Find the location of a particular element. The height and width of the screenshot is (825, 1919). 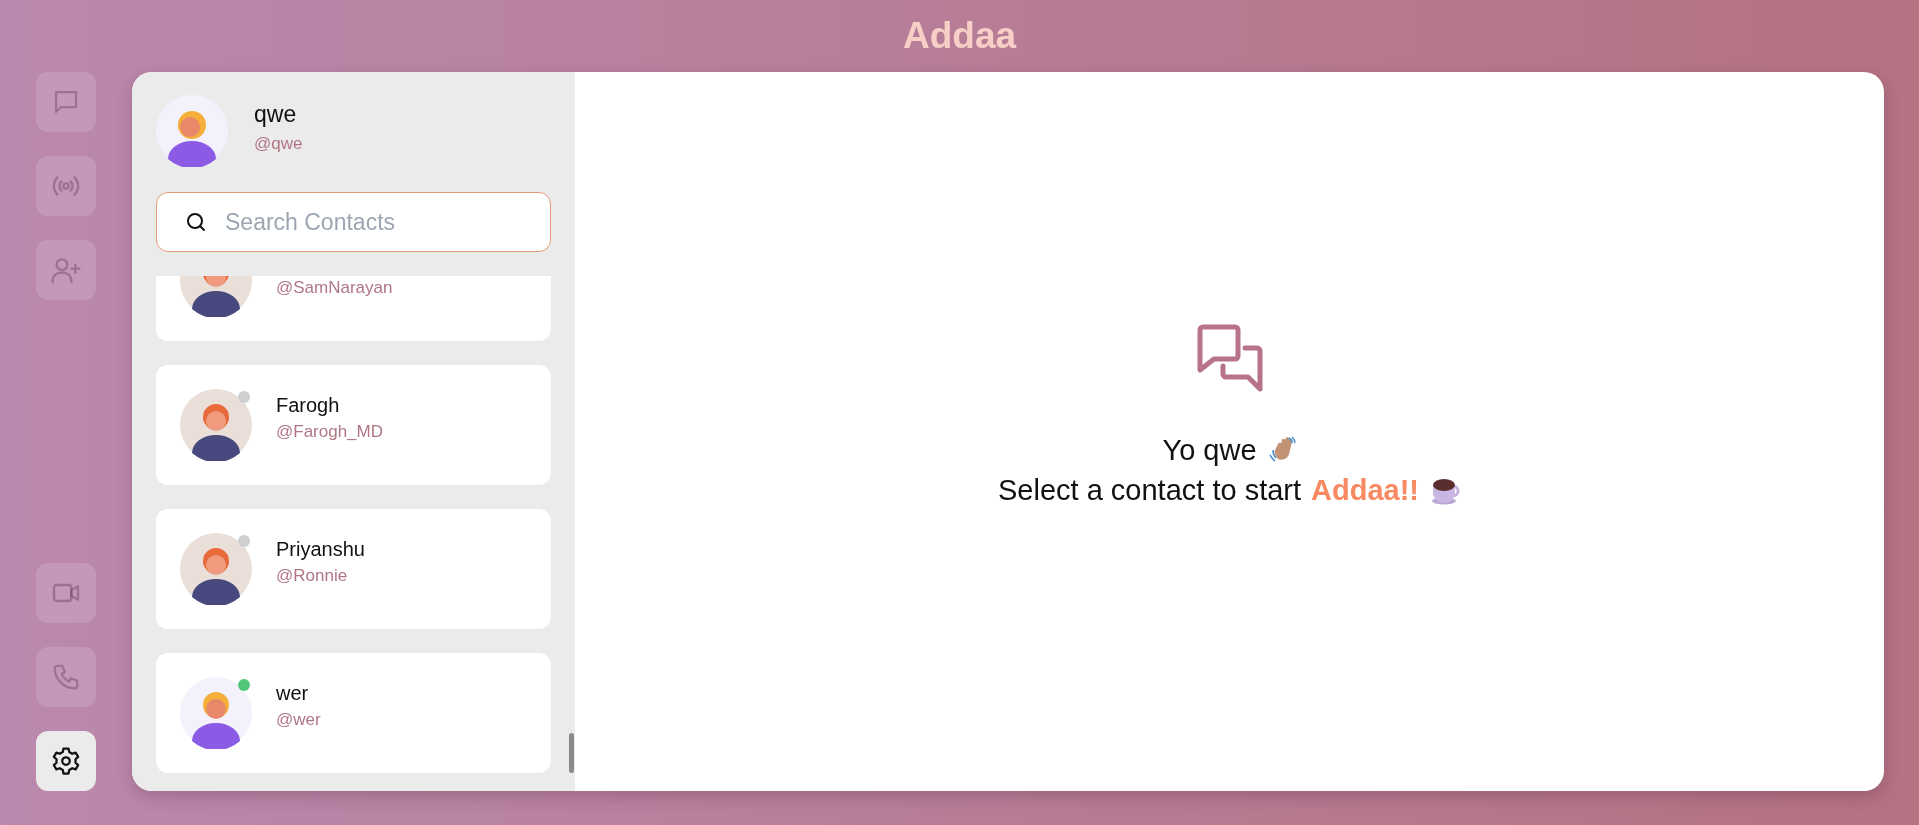

phone-icon is located at coordinates (66, 677).